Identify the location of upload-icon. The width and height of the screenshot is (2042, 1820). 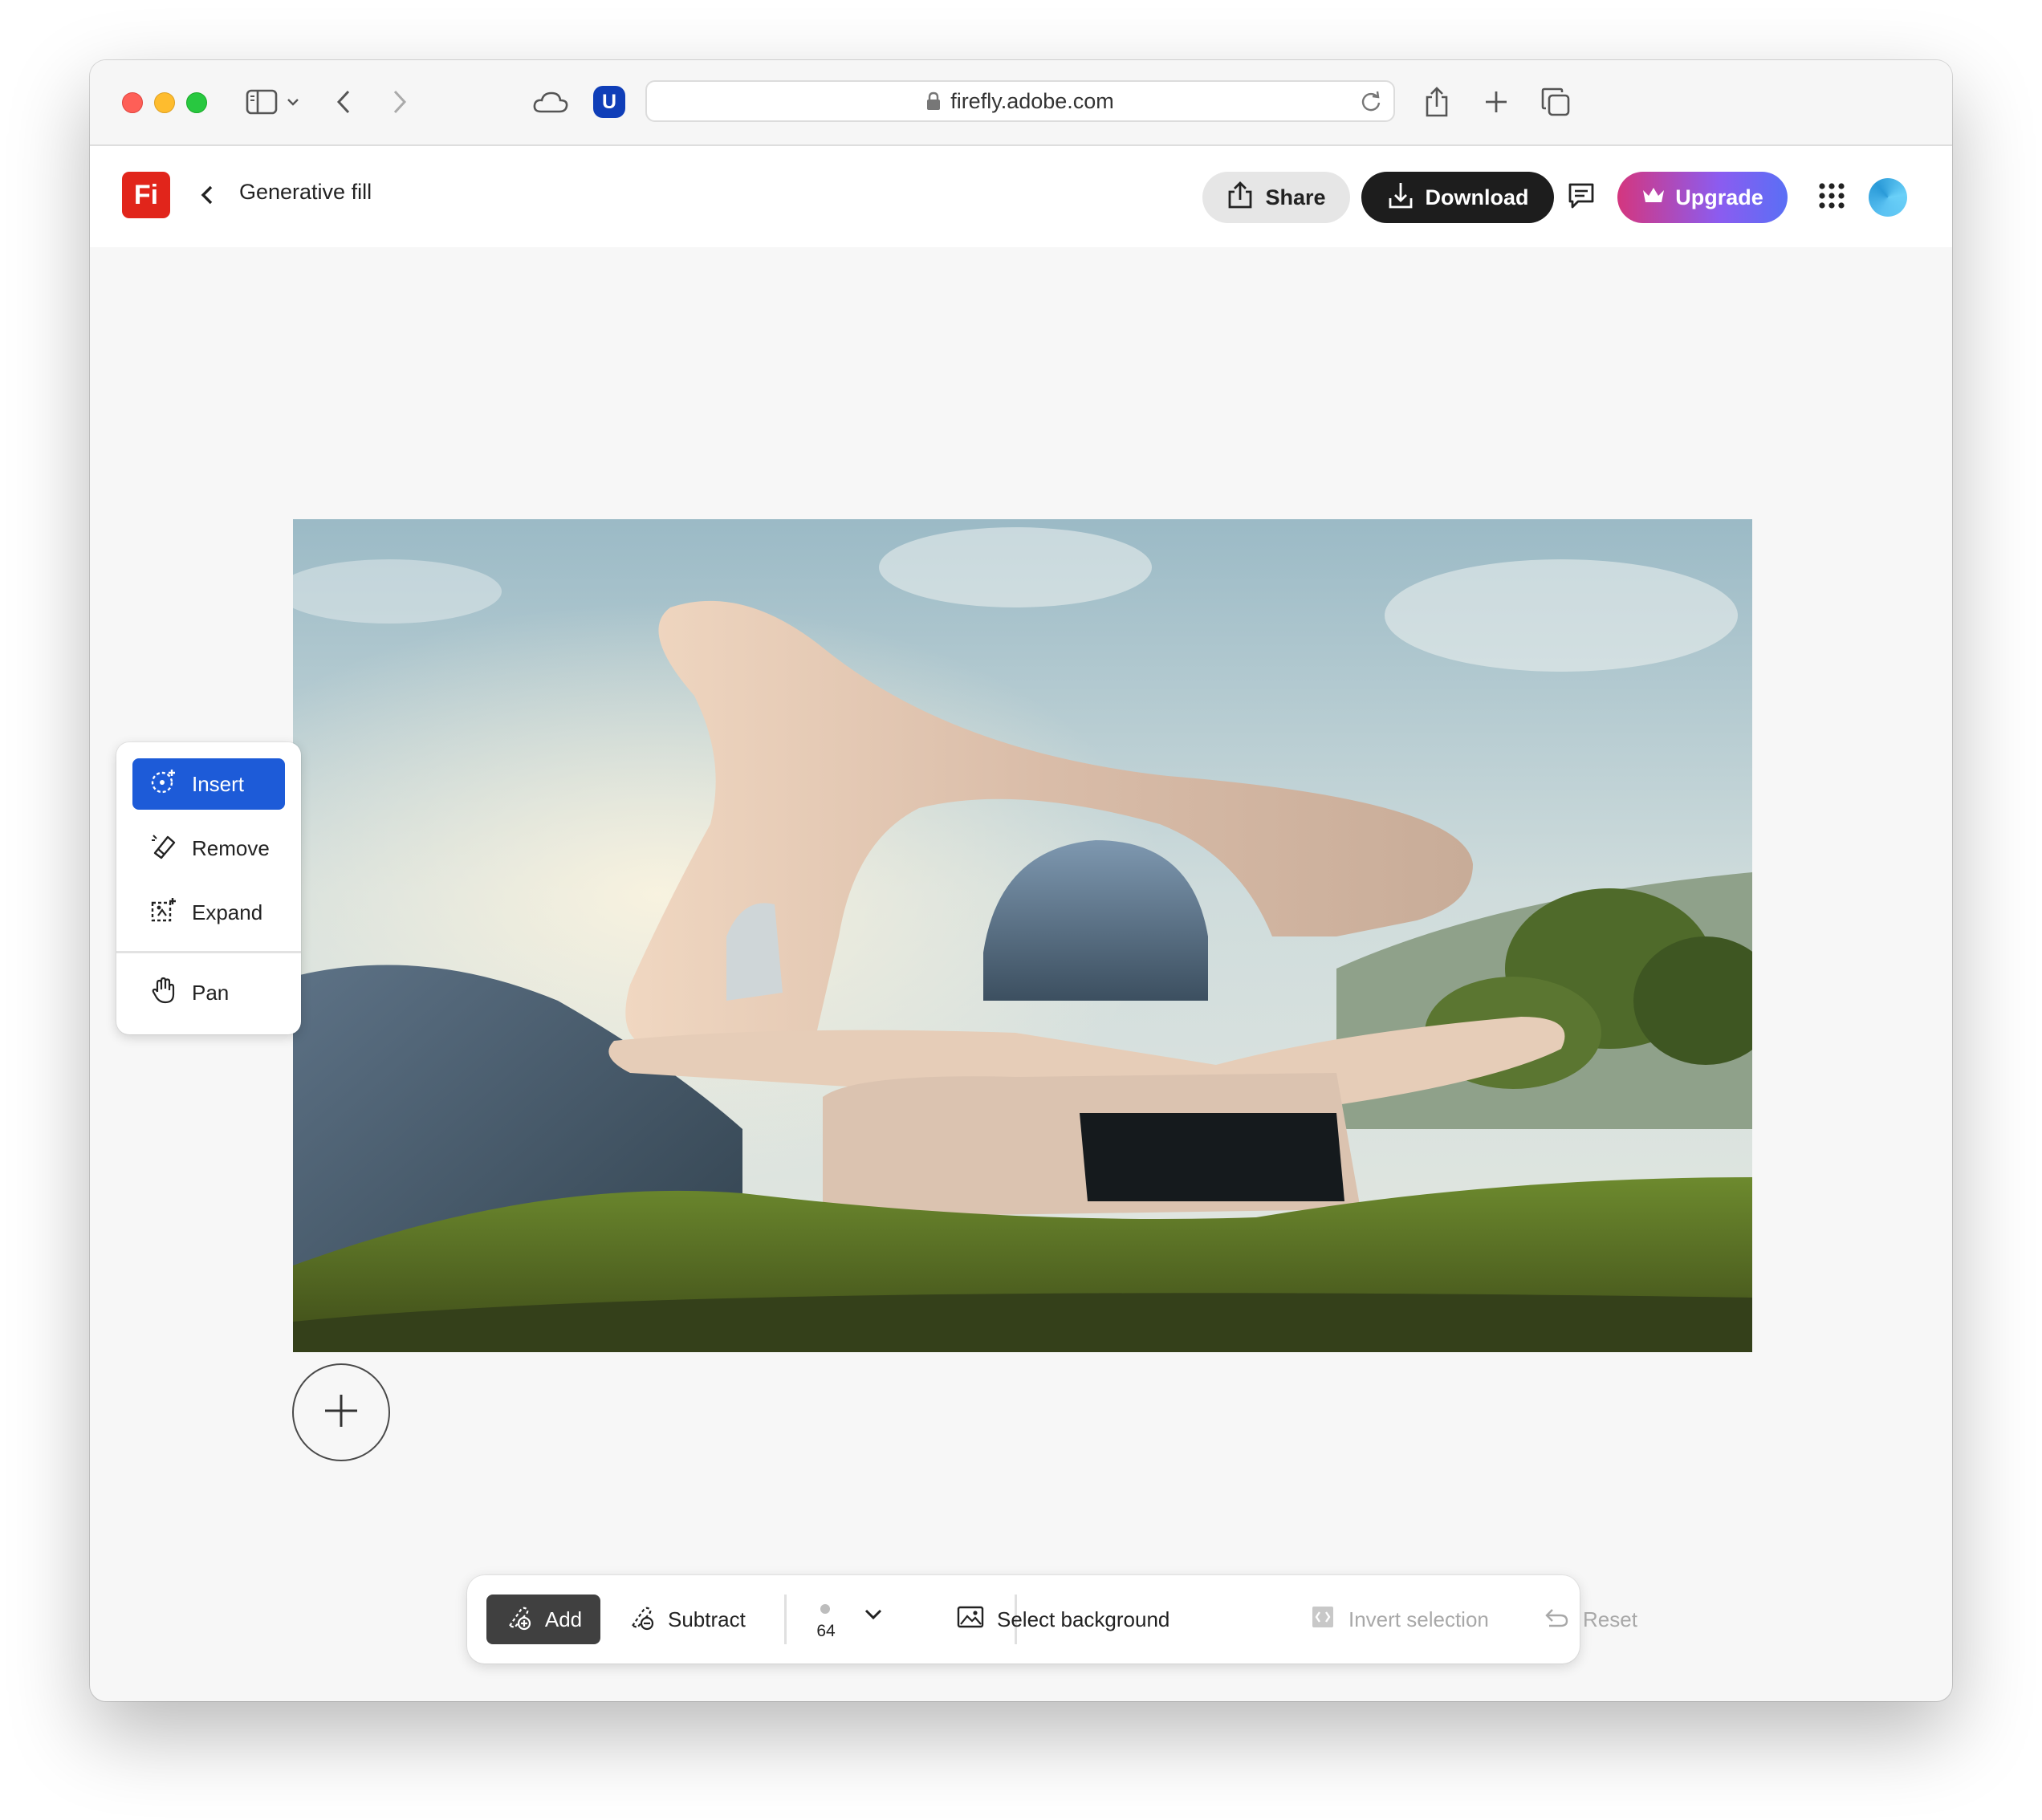
(1240, 198).